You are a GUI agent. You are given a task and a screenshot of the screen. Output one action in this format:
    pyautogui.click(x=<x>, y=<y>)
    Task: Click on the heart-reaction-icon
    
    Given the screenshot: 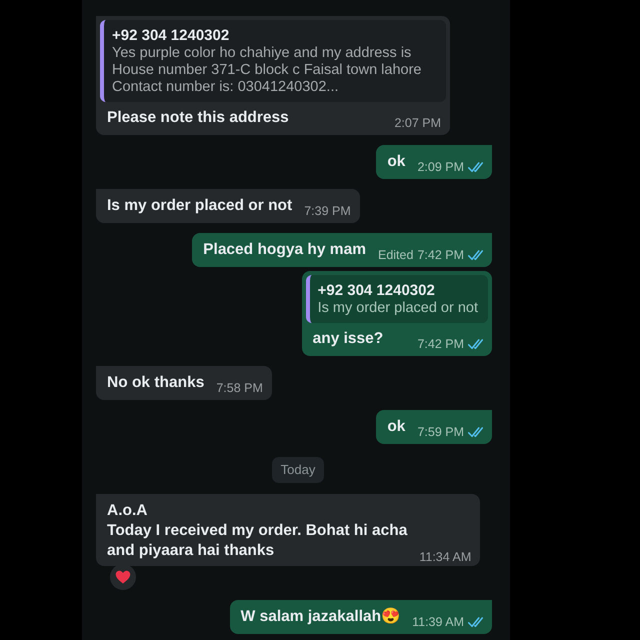 What is the action you would take?
    pyautogui.click(x=123, y=577)
    